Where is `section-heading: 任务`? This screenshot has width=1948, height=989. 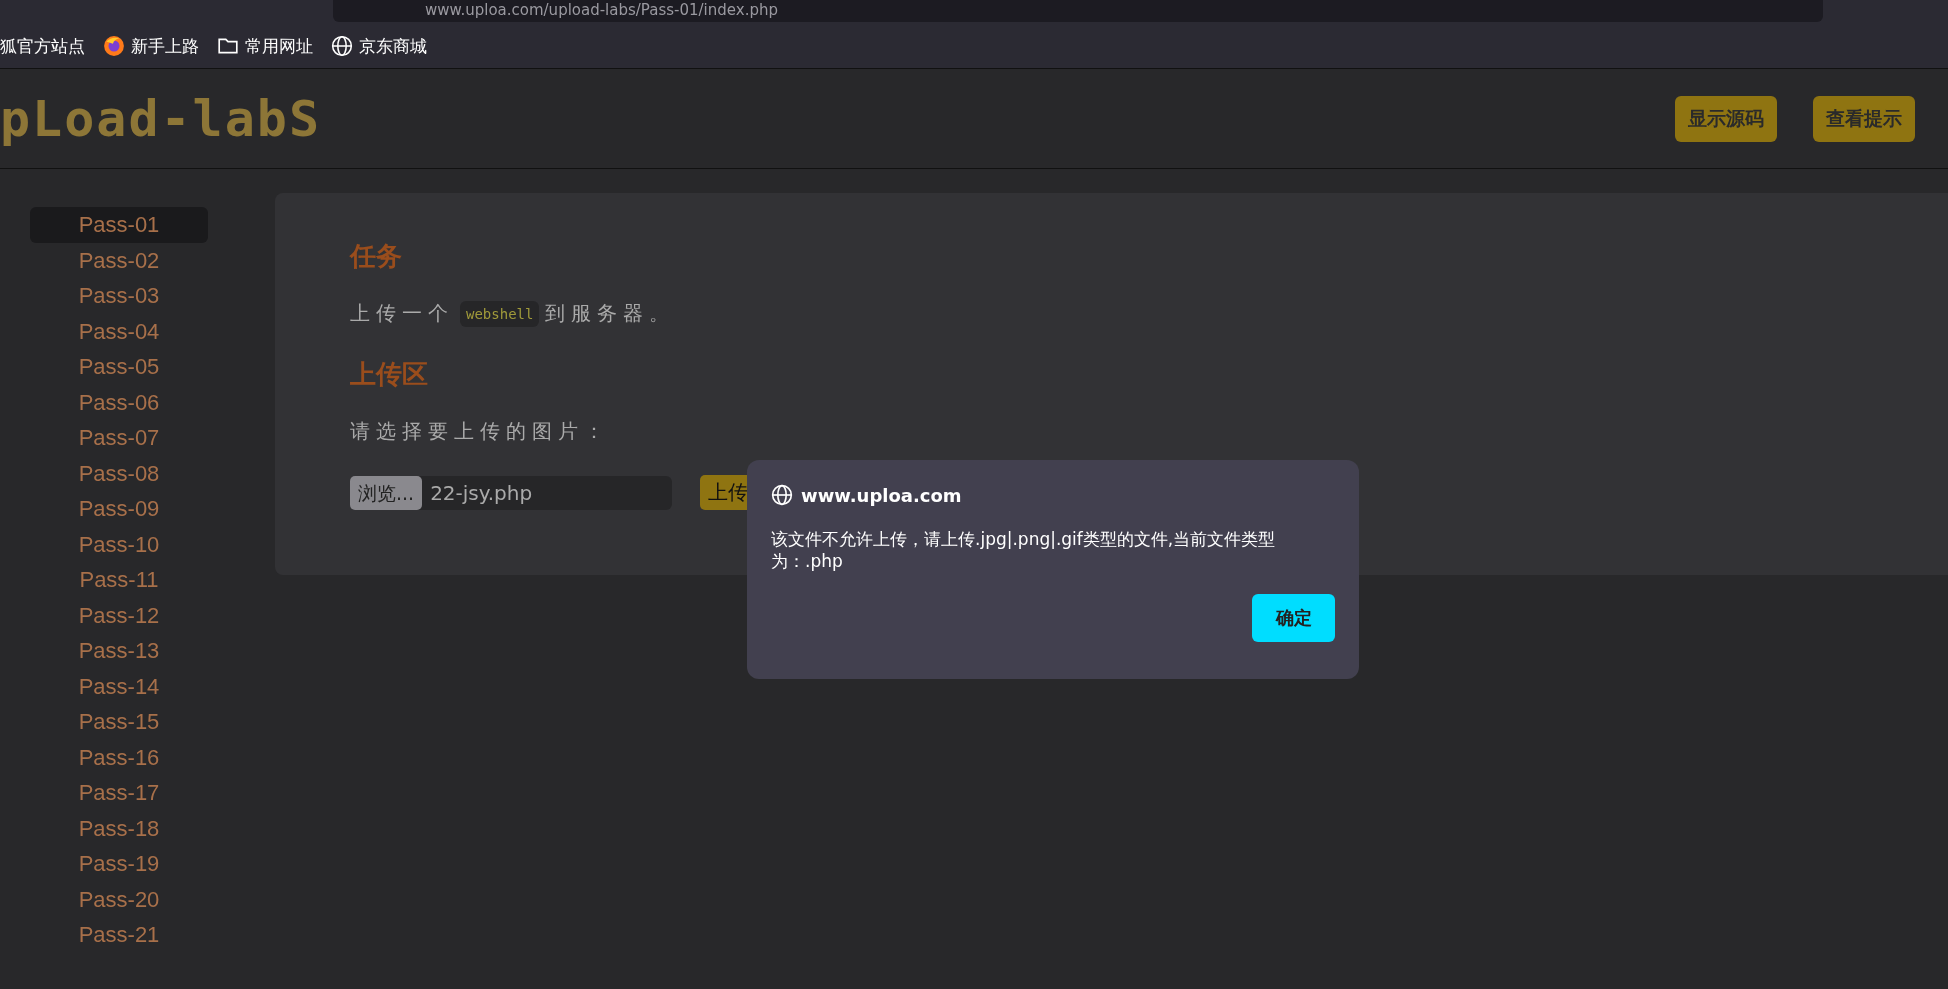 section-heading: 任务 is located at coordinates (376, 256).